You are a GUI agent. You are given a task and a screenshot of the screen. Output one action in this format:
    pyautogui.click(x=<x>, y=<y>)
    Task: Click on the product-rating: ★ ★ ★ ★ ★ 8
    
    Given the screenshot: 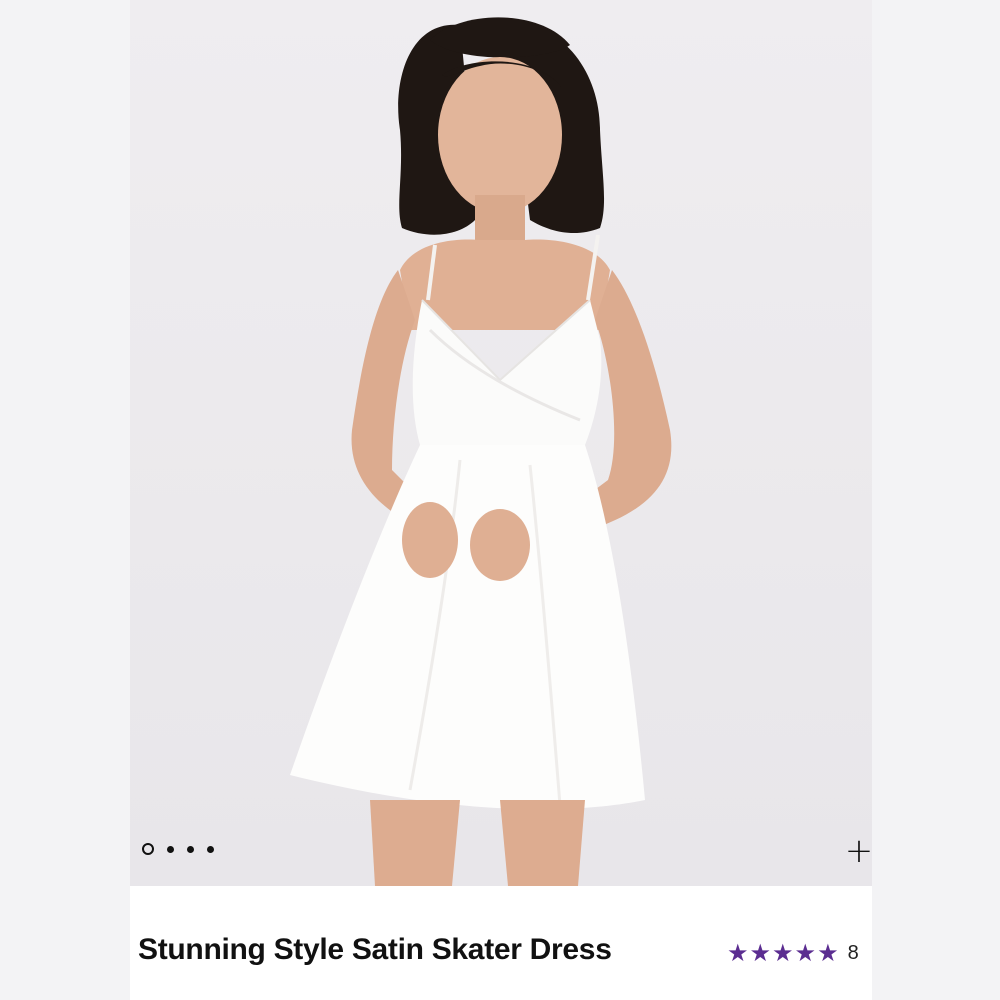 What is the action you would take?
    pyautogui.click(x=793, y=953)
    